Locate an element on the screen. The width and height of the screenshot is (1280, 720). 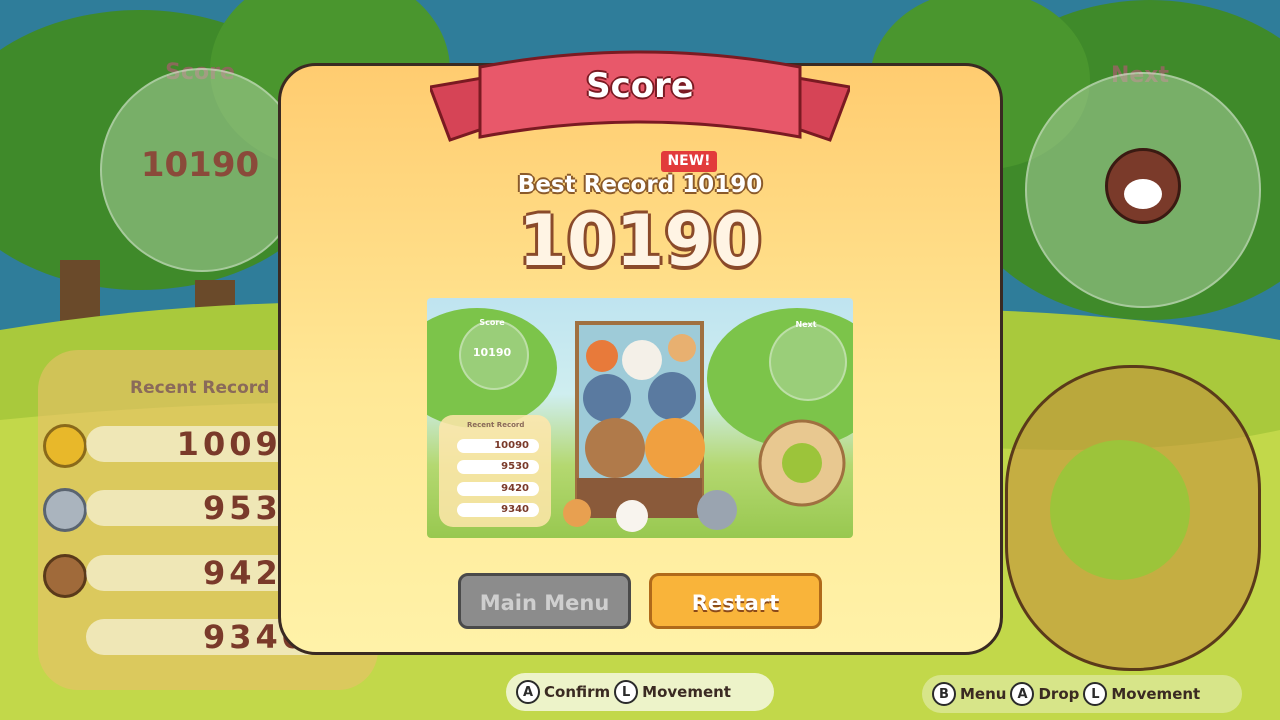
gold-medal-icon is located at coordinates (65, 446).